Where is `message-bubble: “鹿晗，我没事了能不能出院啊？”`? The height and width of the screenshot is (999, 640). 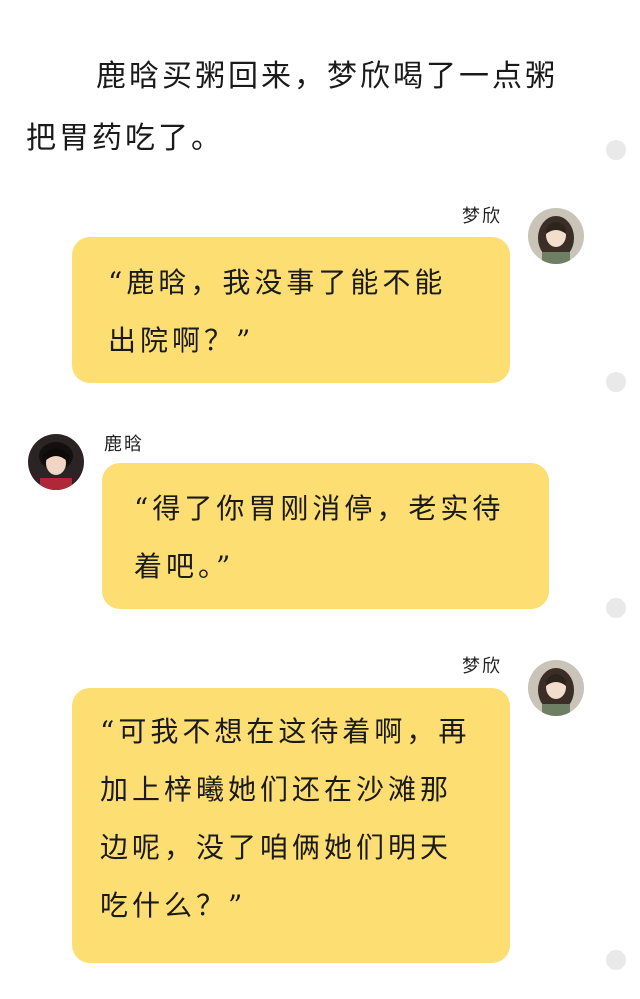
message-bubble: “鹿晗，我没事了能不能出院啊？” is located at coordinates (291, 310).